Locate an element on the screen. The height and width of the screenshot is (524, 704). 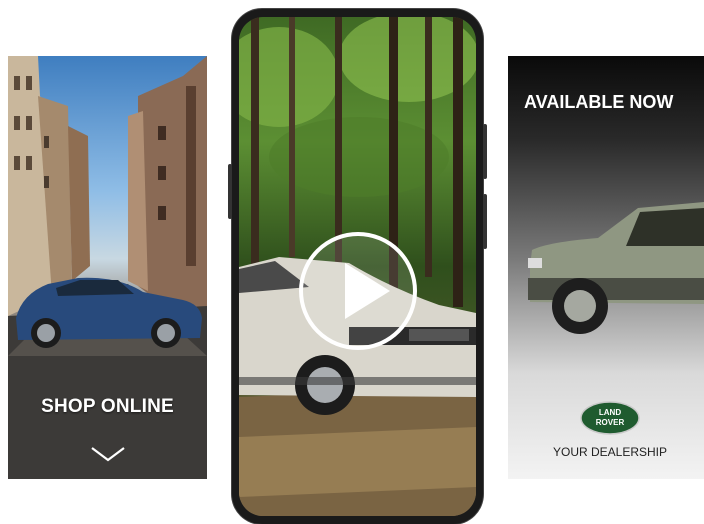
svg-text: ROVER is located at coordinates (610, 422).